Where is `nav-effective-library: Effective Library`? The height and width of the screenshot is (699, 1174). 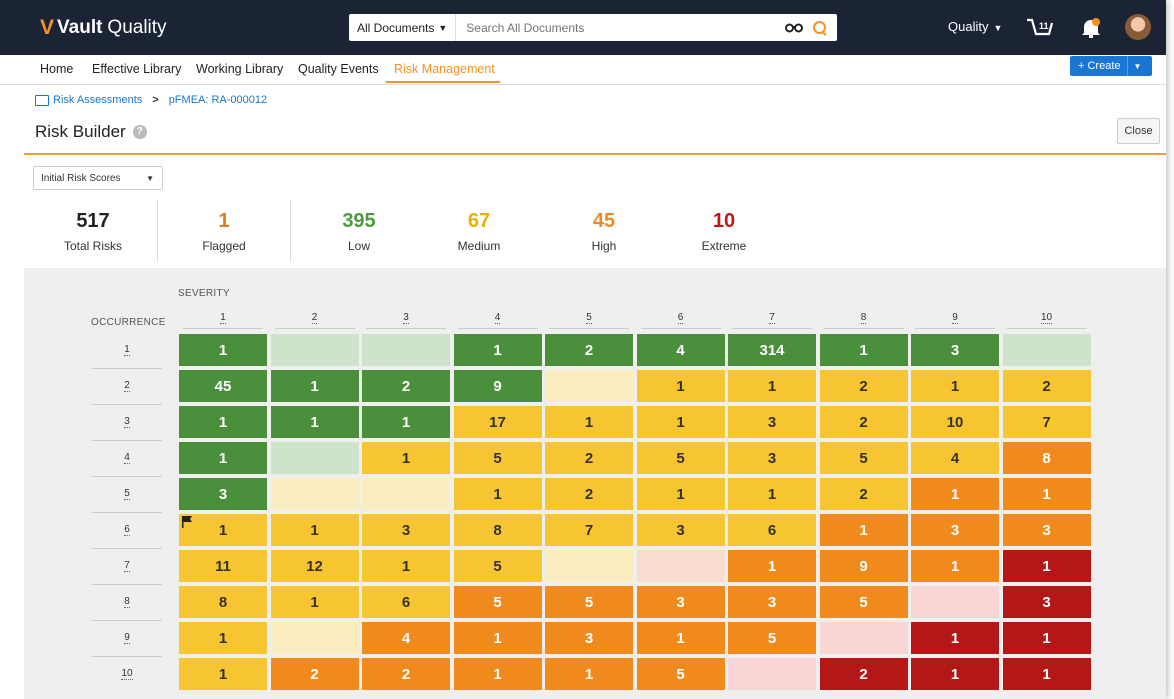
nav-effective-library: Effective Library is located at coordinates (136, 69).